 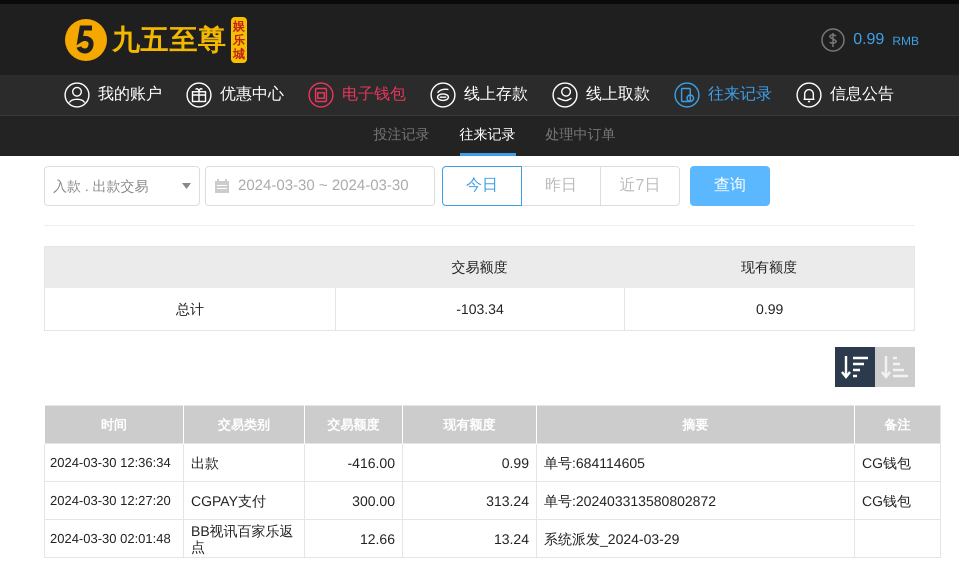 What do you see at coordinates (353, 539) in the screenshot?
I see `table-cell: 12.66` at bounding box center [353, 539].